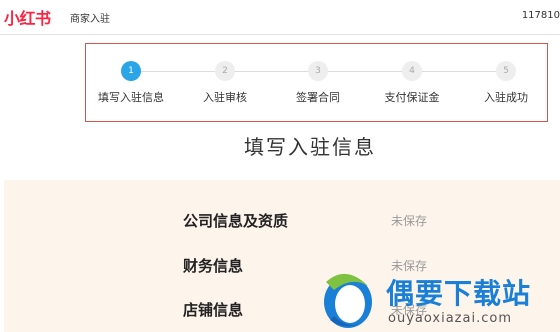 Image resolution: width=560 pixels, height=332 pixels. What do you see at coordinates (450, 318) in the screenshot?
I see `watermark-url: ouyaoxiazai.com` at bounding box center [450, 318].